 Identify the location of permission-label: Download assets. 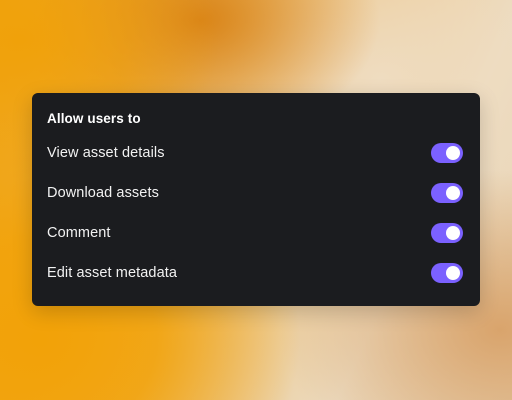
(103, 193).